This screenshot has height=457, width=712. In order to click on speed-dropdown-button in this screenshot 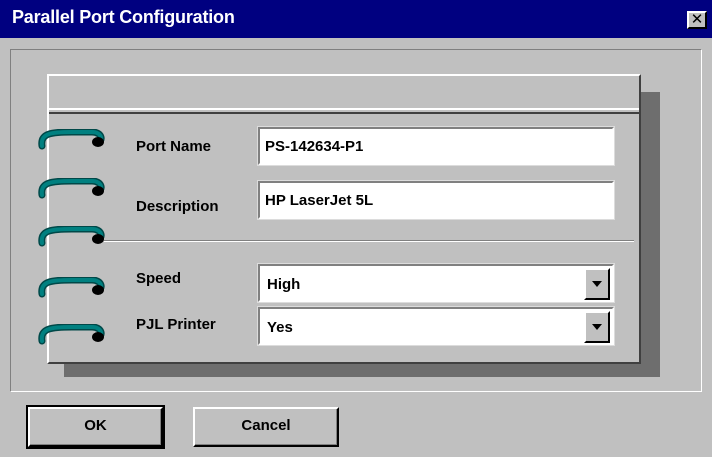, I will do `click(597, 284)`.